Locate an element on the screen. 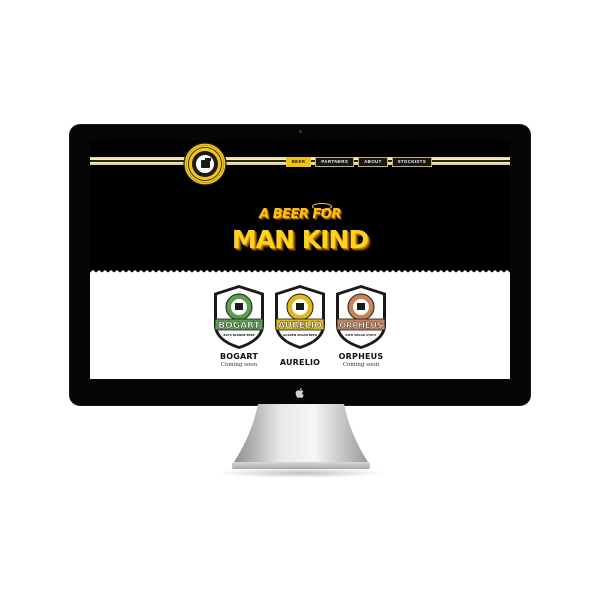  product-card: AURELIO GOLDEN VEGAN BEER AURELIO is located at coordinates (300, 325).